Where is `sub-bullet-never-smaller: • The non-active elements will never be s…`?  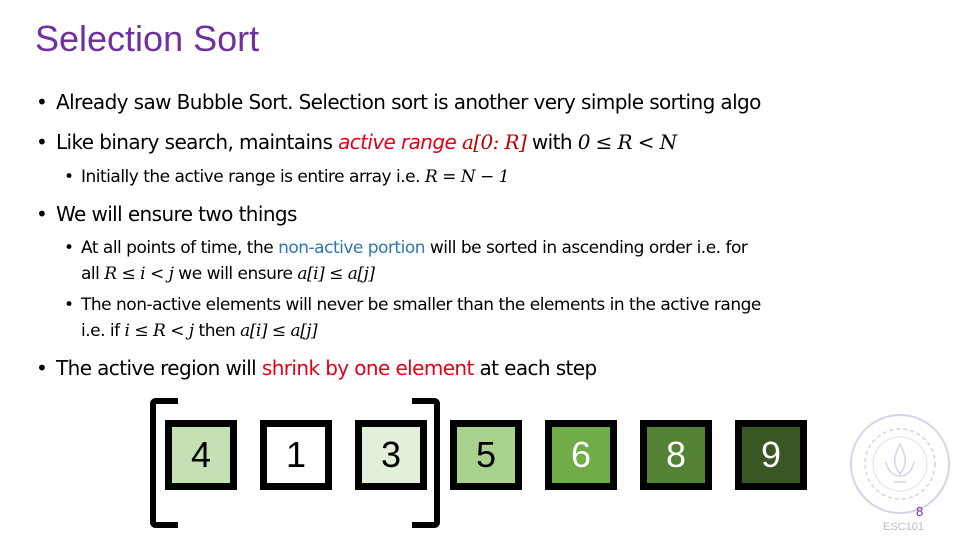 sub-bullet-never-smaller: • The non-active elements will never be s… is located at coordinates (412, 318).